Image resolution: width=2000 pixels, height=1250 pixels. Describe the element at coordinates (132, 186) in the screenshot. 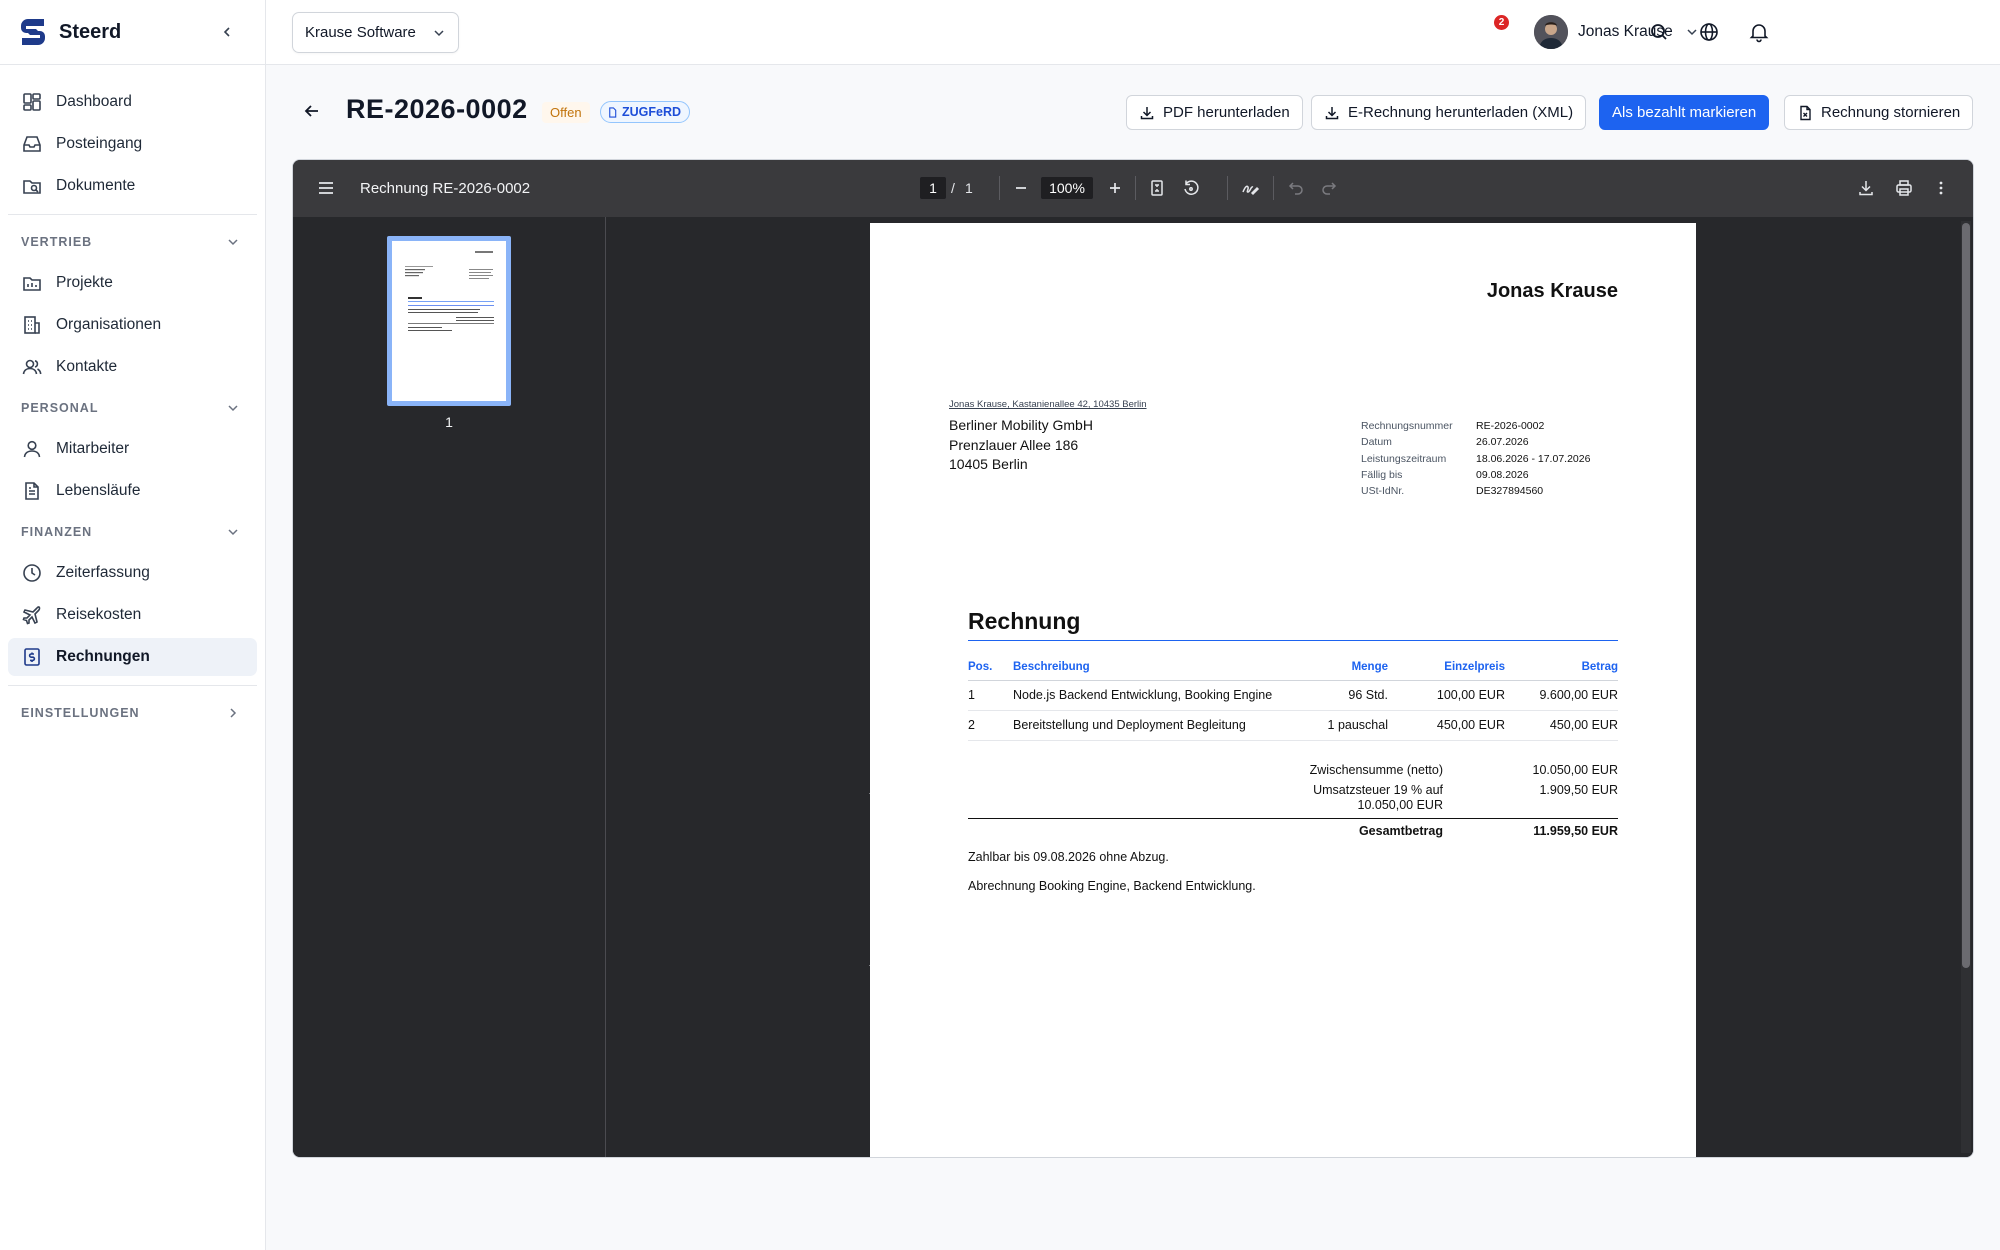

I see `sidebar-item-dokumente: Dokumente` at that location.